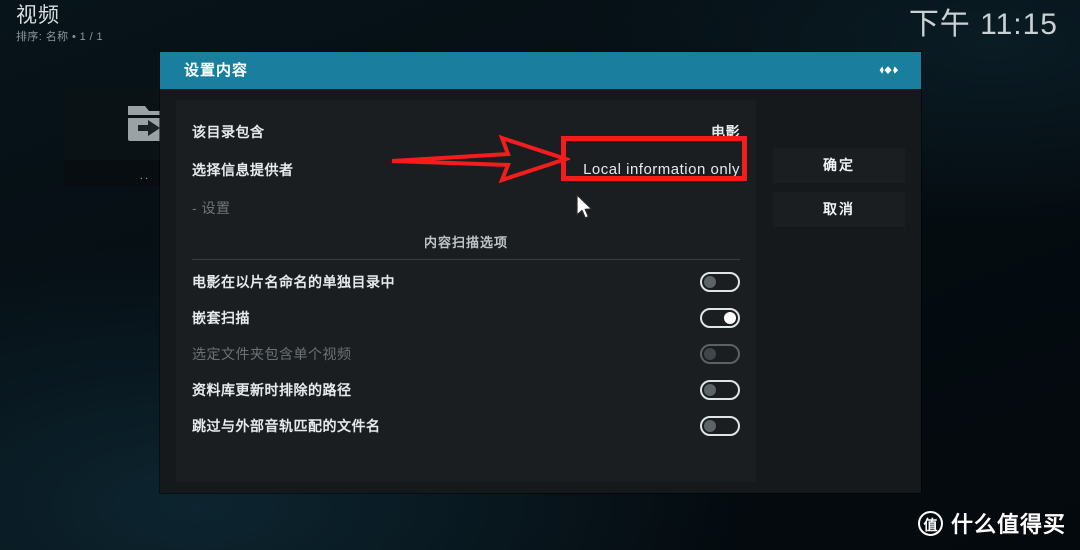 The width and height of the screenshot is (1080, 550). I want to click on toggle-row-recursive-scan: 嵌套扫描, so click(466, 318).